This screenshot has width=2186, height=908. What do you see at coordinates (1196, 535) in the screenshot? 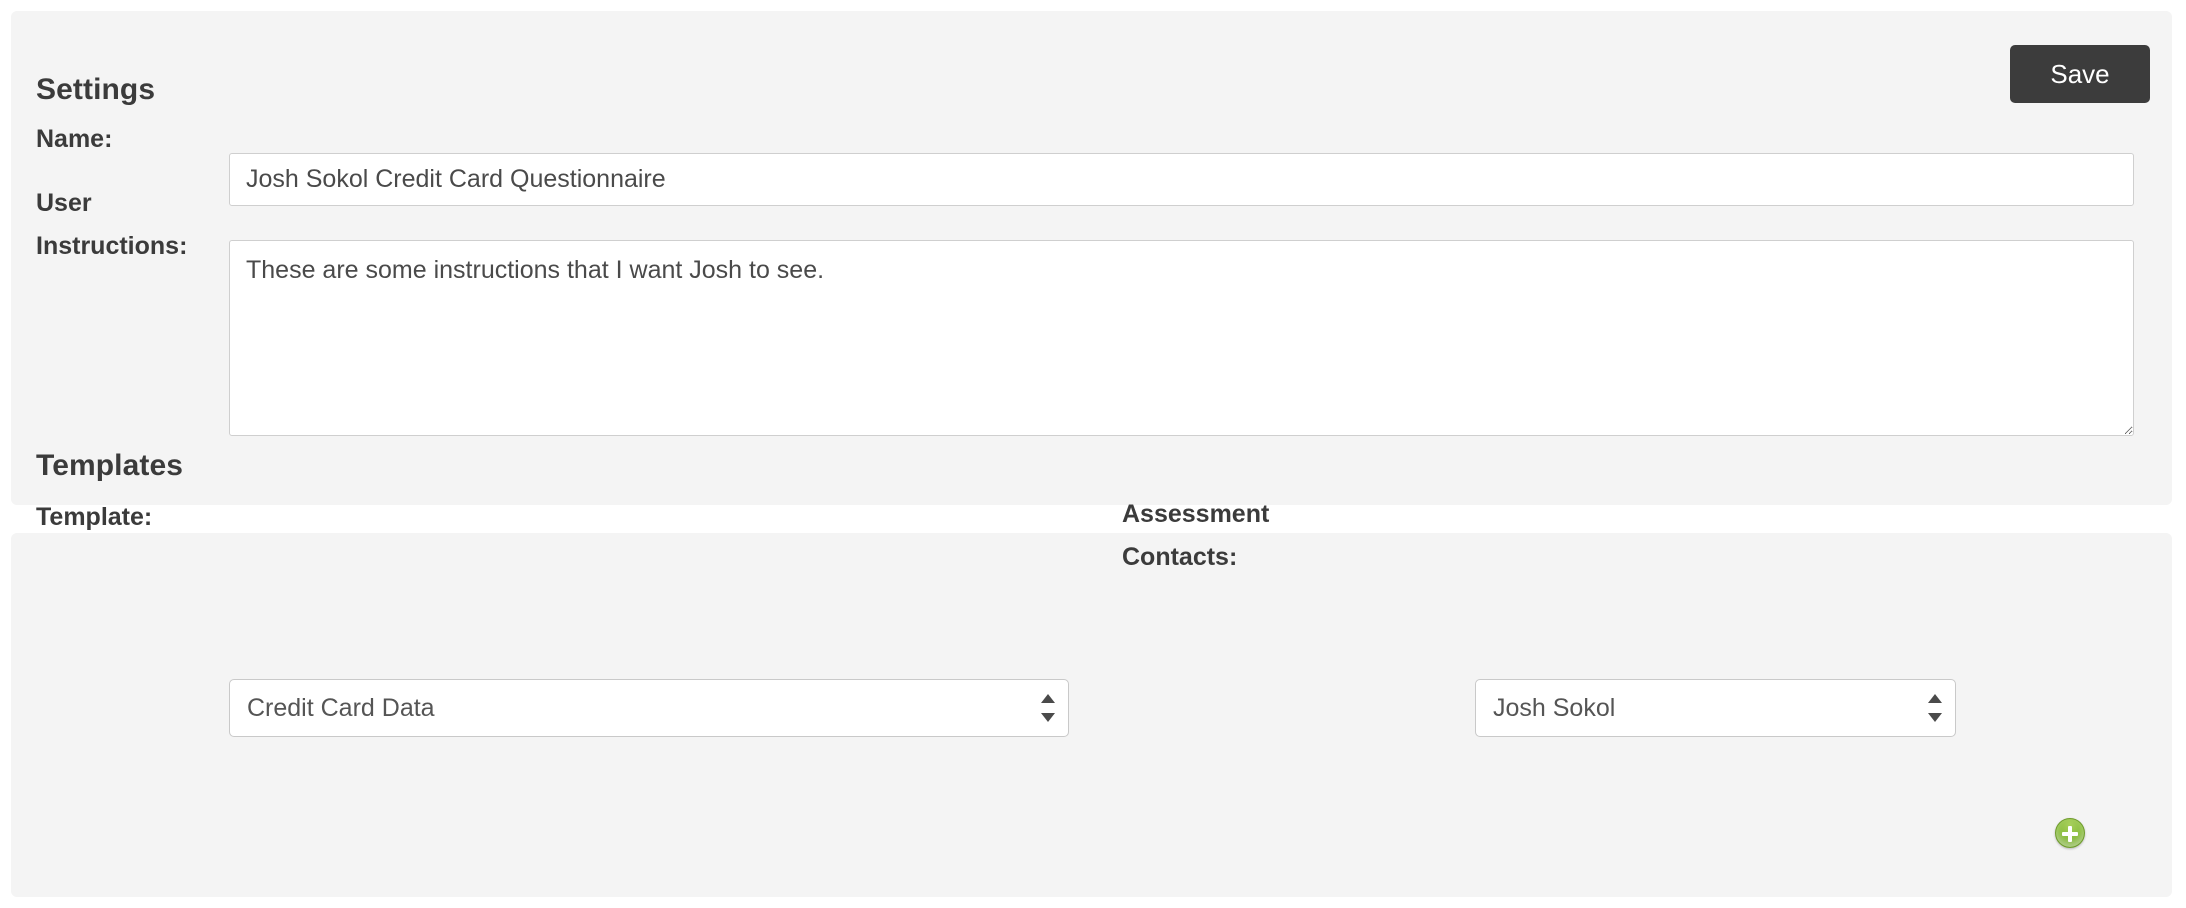
I see `assessment-contacts-field-label: Assessment Contacts:` at bounding box center [1196, 535].